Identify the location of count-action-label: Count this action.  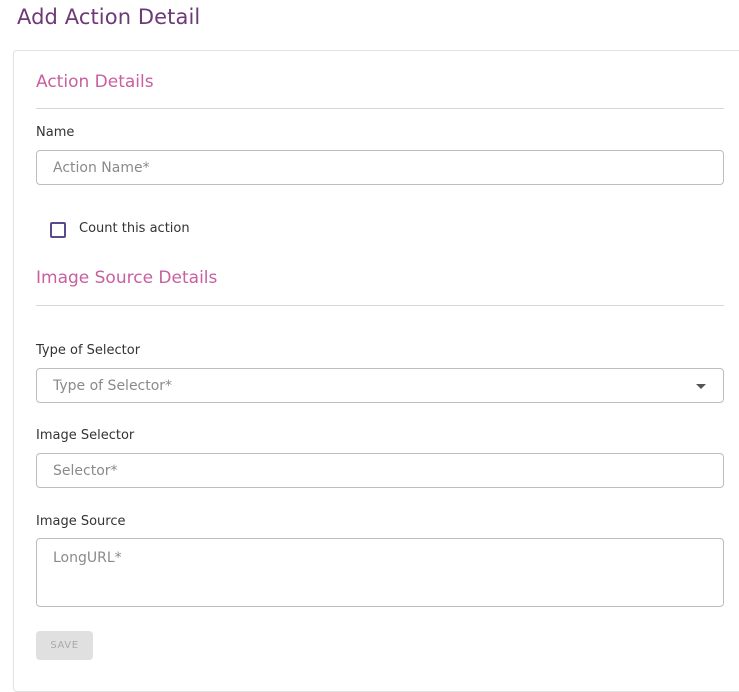
(134, 228).